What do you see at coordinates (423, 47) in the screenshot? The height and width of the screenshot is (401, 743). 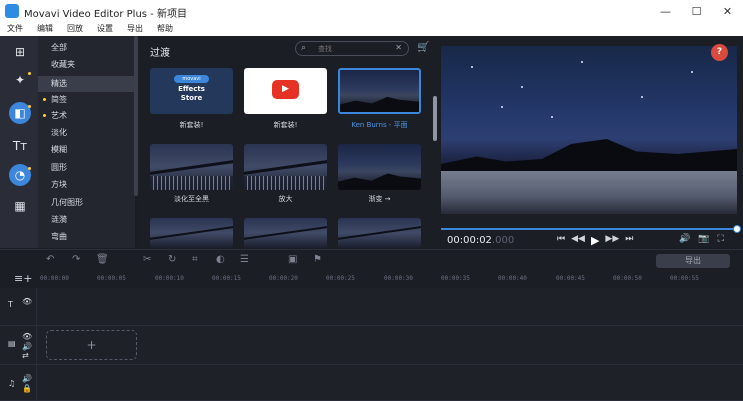 I see `cart-icon: 🛒` at bounding box center [423, 47].